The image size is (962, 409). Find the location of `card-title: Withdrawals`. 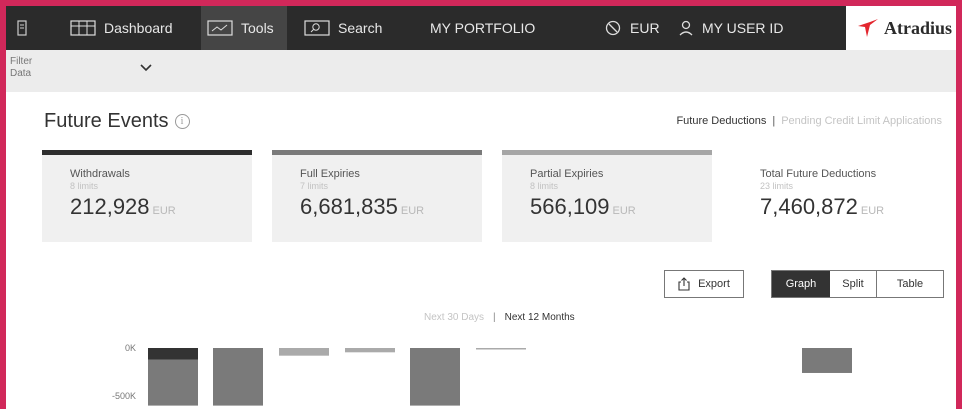

card-title: Withdrawals is located at coordinates (100, 174).